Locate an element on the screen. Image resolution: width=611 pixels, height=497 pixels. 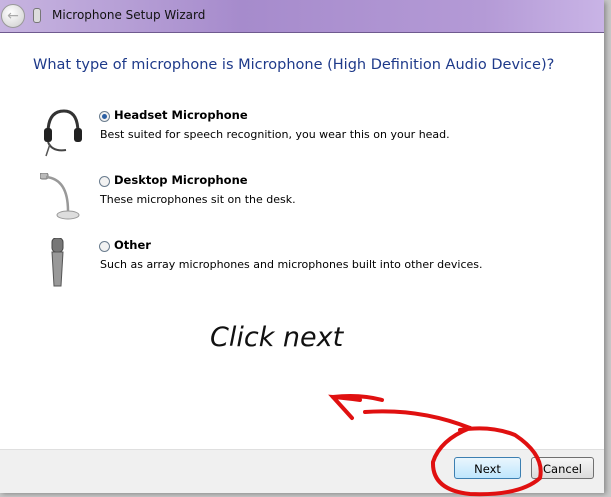
option-label: Desktop Microphone is located at coordinates (181, 180).